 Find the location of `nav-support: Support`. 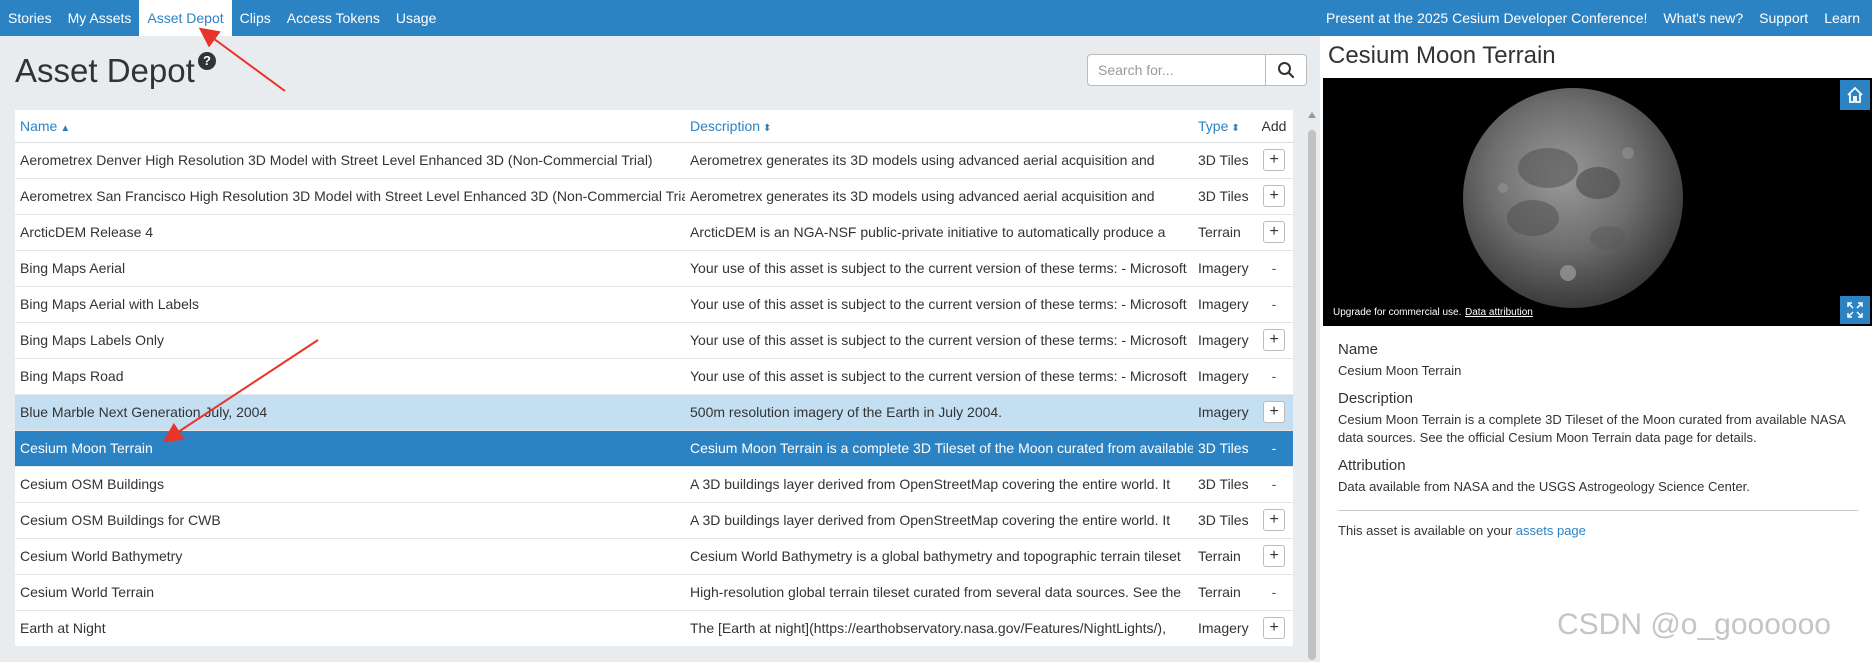

nav-support: Support is located at coordinates (1783, 18).